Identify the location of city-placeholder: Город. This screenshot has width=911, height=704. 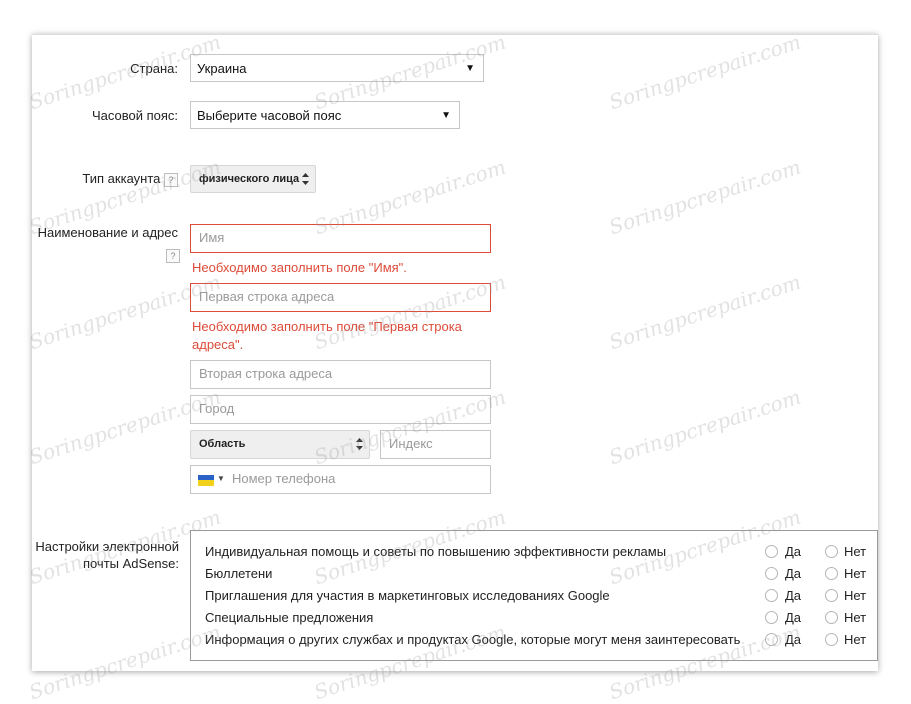
(217, 408).